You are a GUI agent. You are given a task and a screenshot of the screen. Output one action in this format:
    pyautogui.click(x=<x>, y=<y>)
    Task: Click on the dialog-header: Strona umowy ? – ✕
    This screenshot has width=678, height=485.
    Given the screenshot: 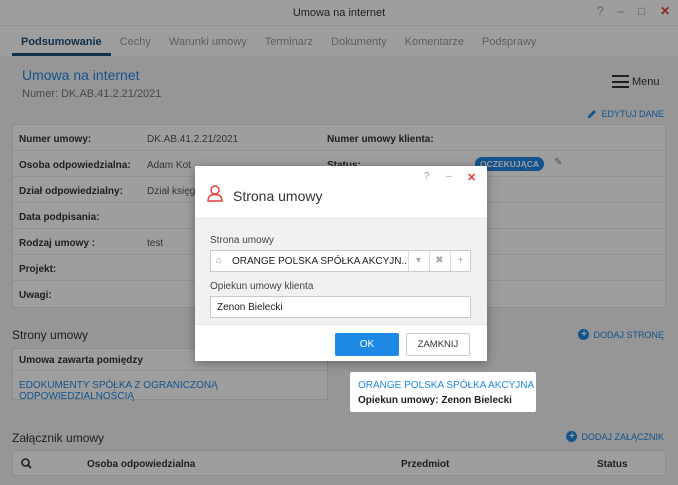 What is the action you would take?
    pyautogui.click(x=341, y=192)
    